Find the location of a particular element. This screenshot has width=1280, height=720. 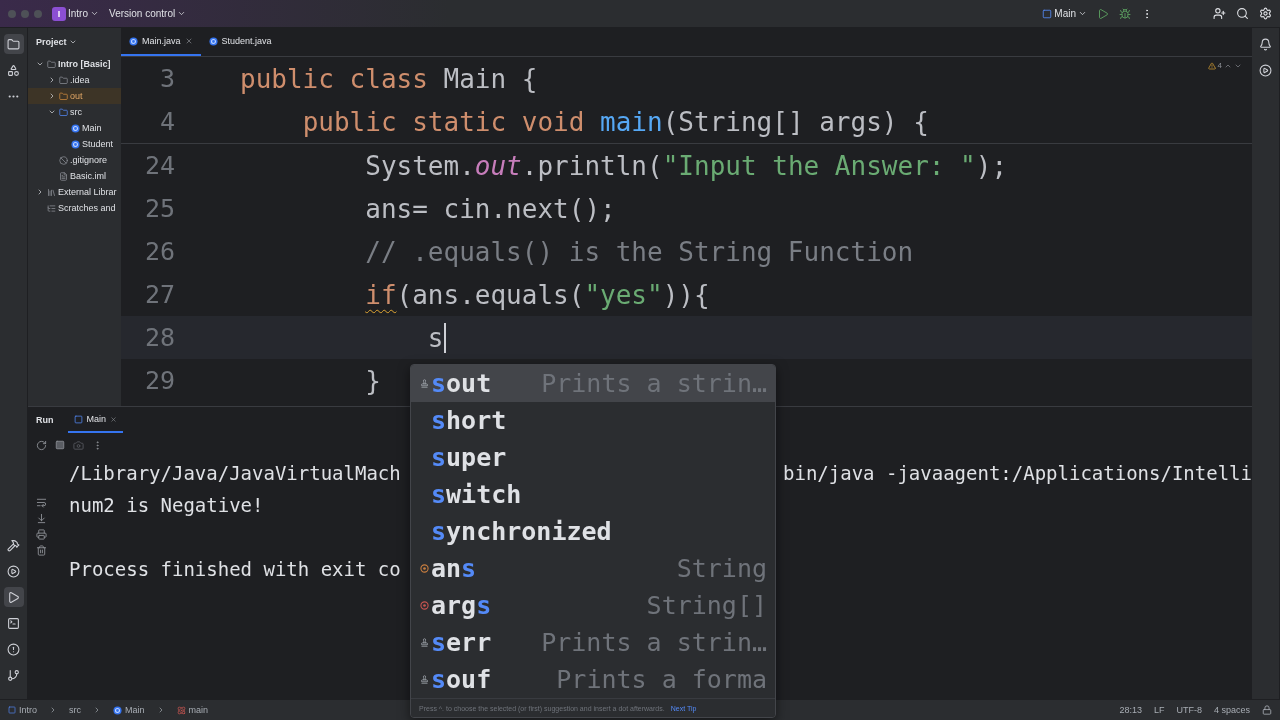

tree-item: External Librar is located at coordinates (74, 192).